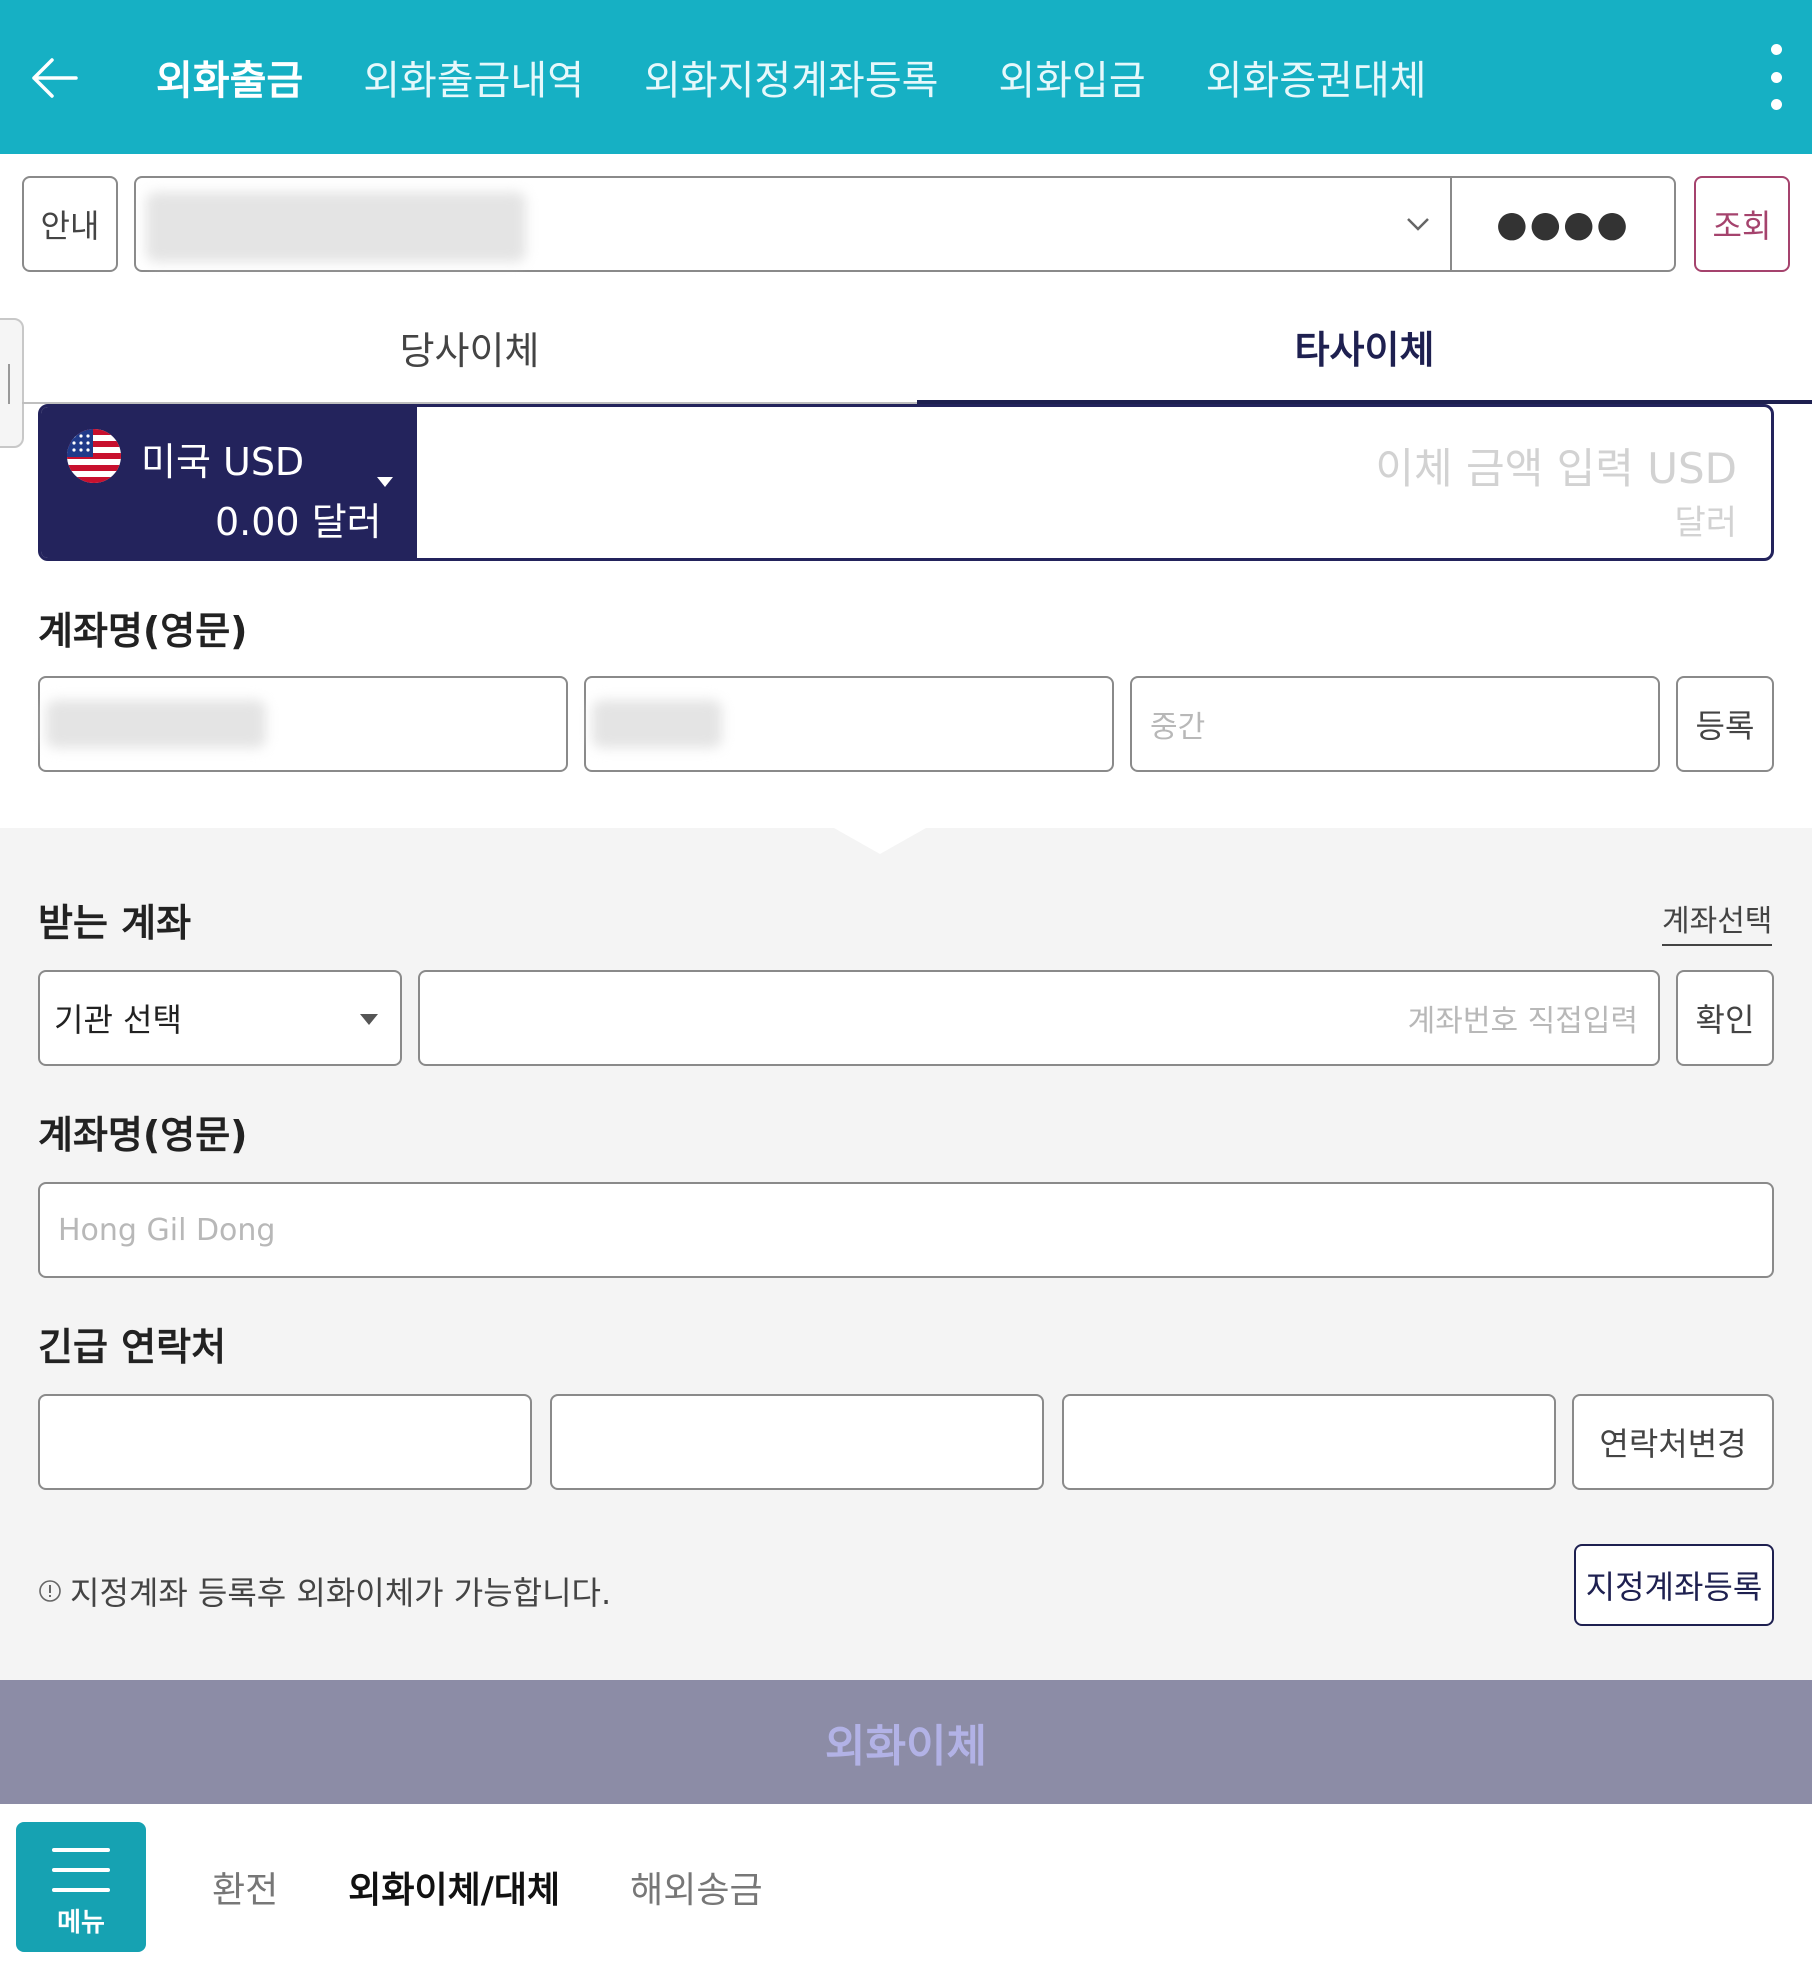 The width and height of the screenshot is (1812, 1969). What do you see at coordinates (94, 456) in the screenshot?
I see `us-flag-icon` at bounding box center [94, 456].